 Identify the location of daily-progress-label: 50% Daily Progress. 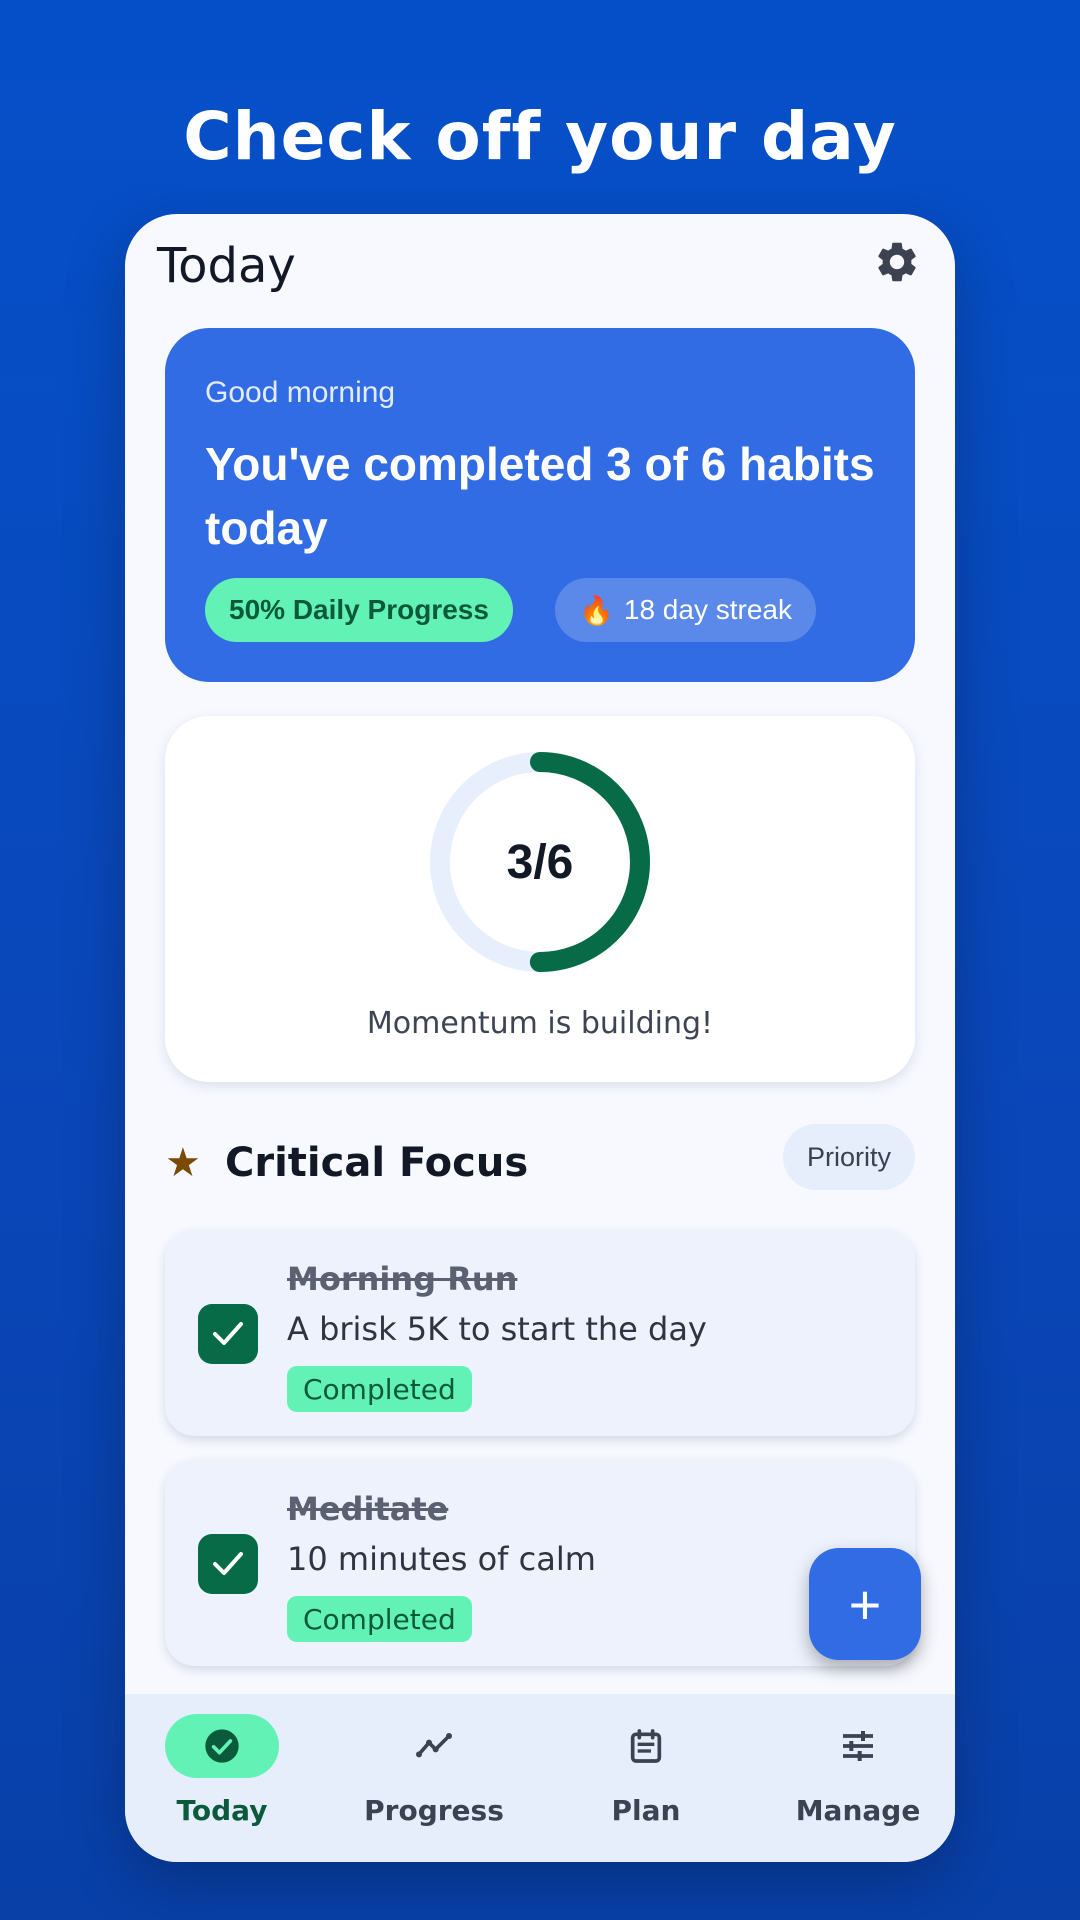
(359, 609).